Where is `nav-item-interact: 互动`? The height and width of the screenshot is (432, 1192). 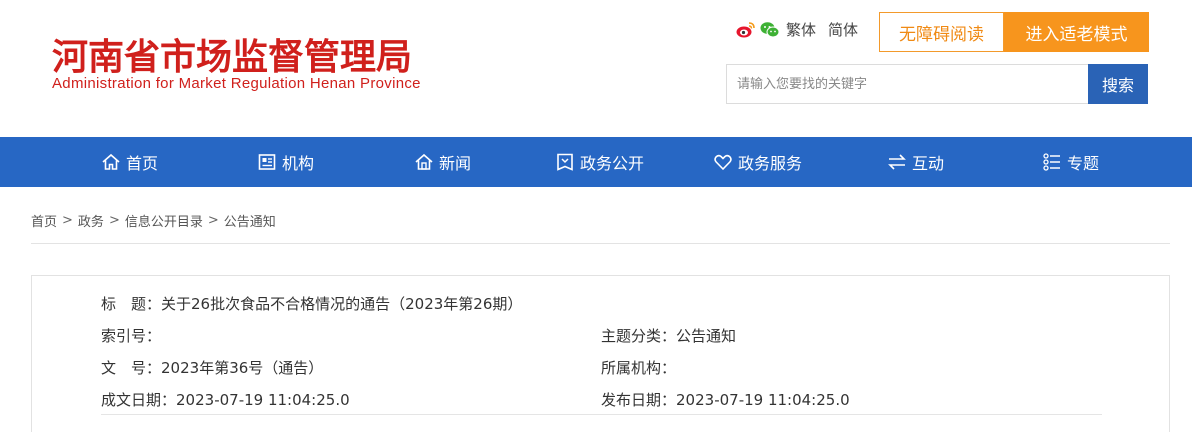
nav-item-interact: 互动 is located at coordinates (915, 162).